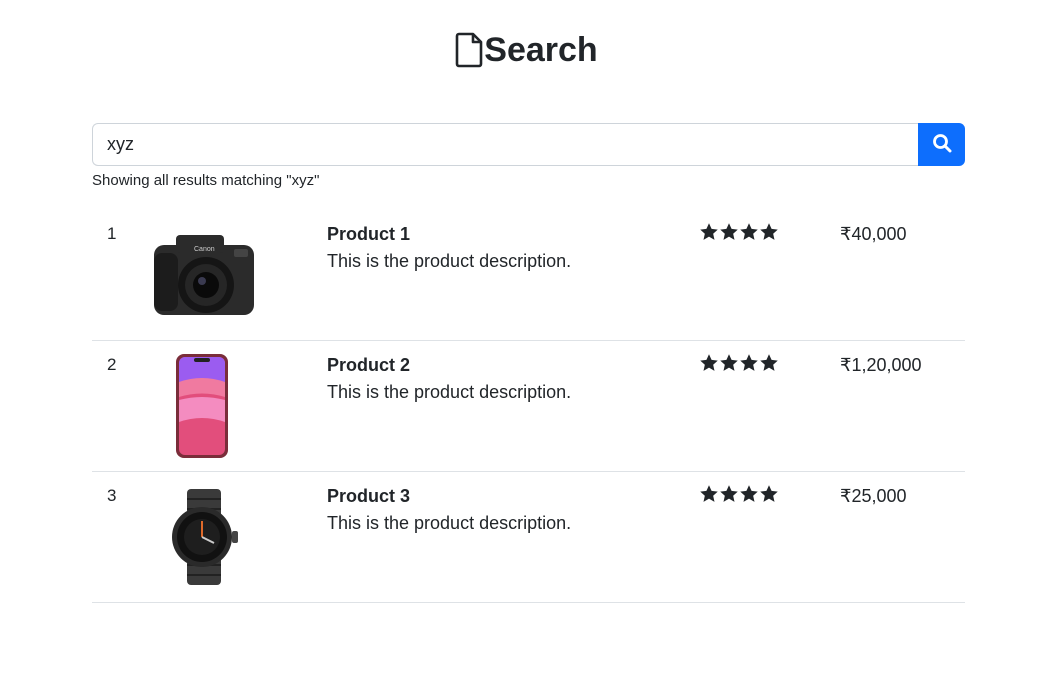 The image size is (1053, 687). Describe the element at coordinates (873, 234) in the screenshot. I see `product-price: ₹40,000` at that location.